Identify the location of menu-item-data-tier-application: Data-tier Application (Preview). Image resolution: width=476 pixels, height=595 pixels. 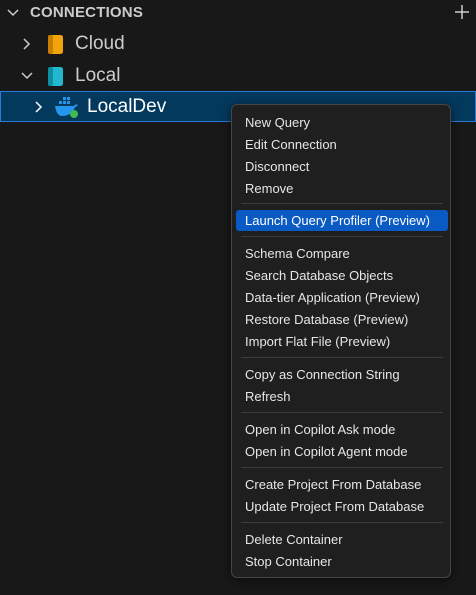
(342, 297).